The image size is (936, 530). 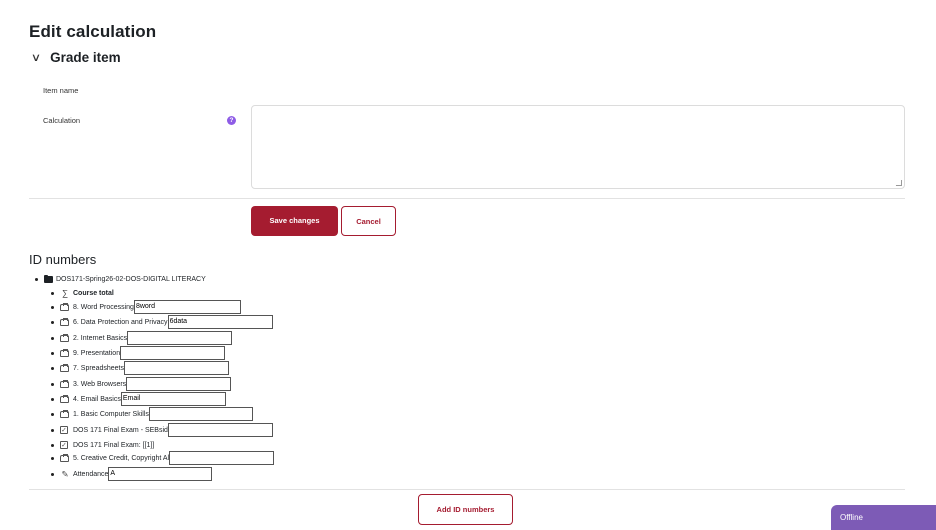 I want to click on tree-row: 1. Basic Computer Skills, so click(x=152, y=414).